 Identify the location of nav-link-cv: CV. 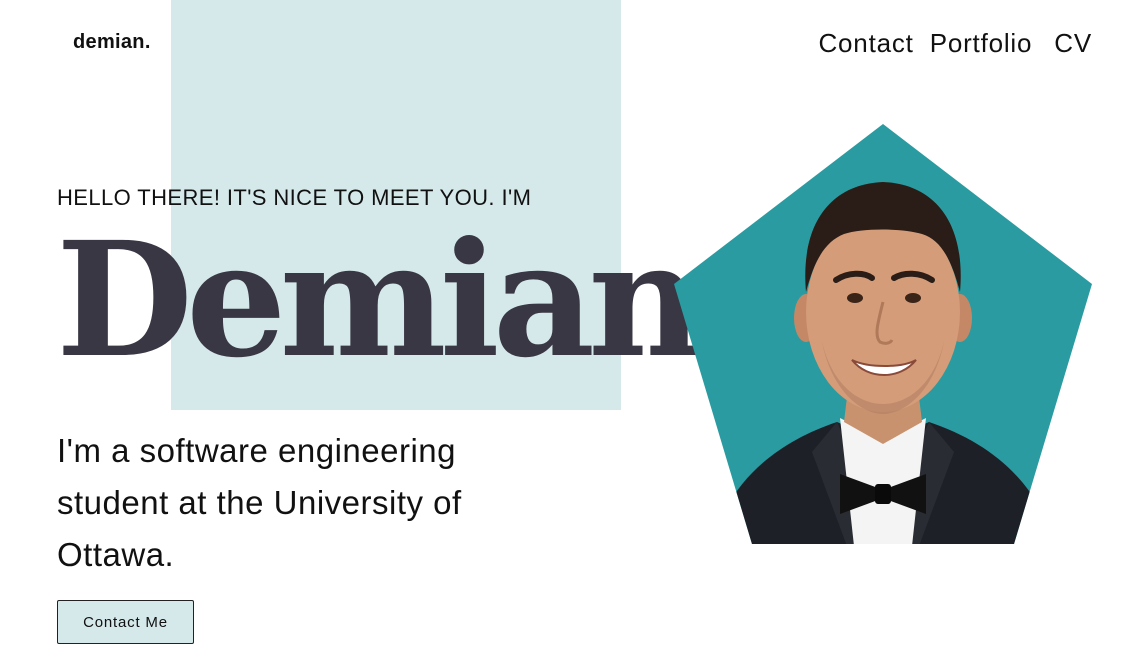
(1073, 43).